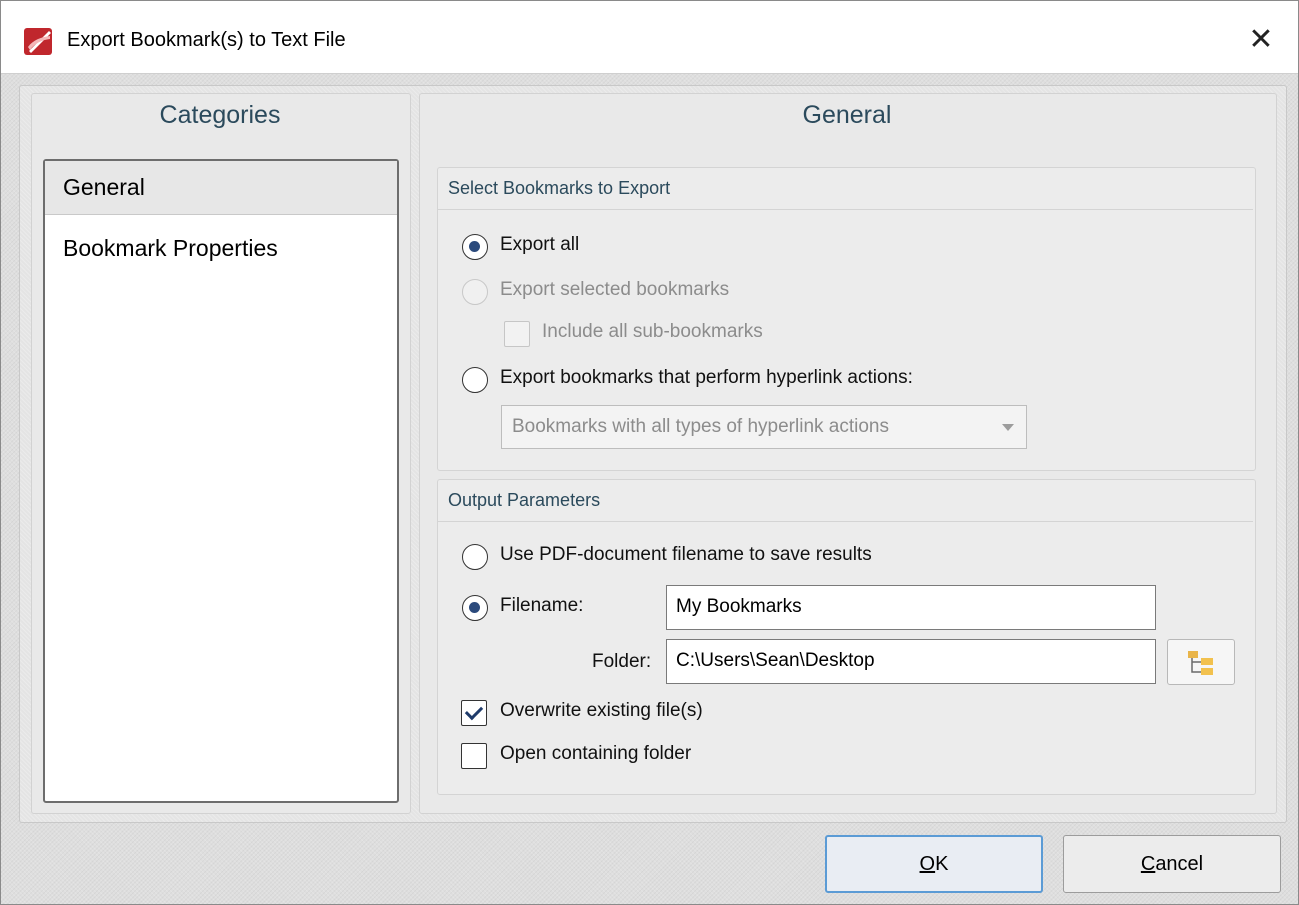  What do you see at coordinates (601, 711) in the screenshot?
I see `overwrite-label: Overwrite existing file(s)` at bounding box center [601, 711].